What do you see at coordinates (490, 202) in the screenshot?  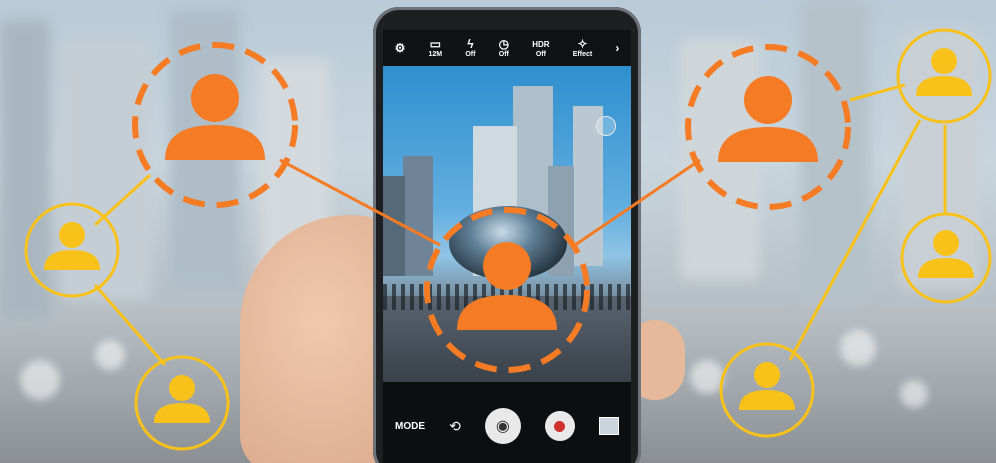 I see `orange-connections` at bounding box center [490, 202].